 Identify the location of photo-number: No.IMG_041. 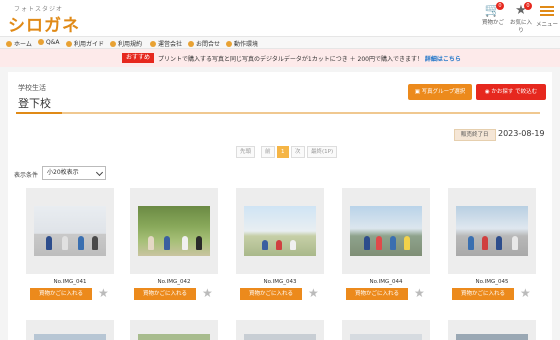
(70, 282).